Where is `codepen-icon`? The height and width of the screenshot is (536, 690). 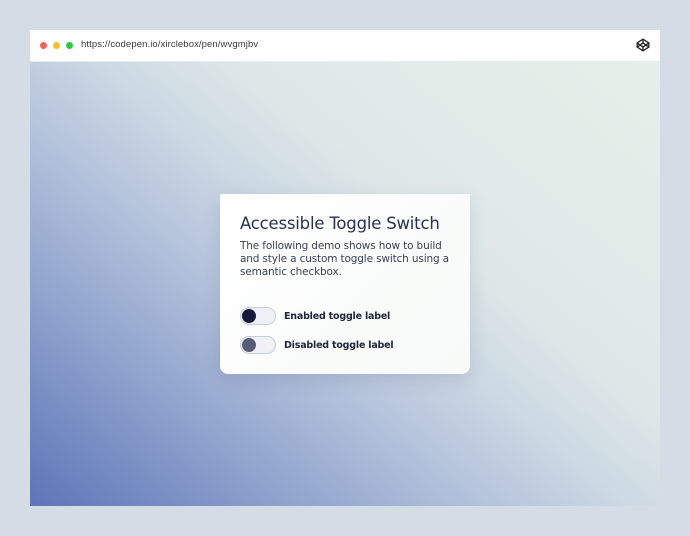 codepen-icon is located at coordinates (643, 45).